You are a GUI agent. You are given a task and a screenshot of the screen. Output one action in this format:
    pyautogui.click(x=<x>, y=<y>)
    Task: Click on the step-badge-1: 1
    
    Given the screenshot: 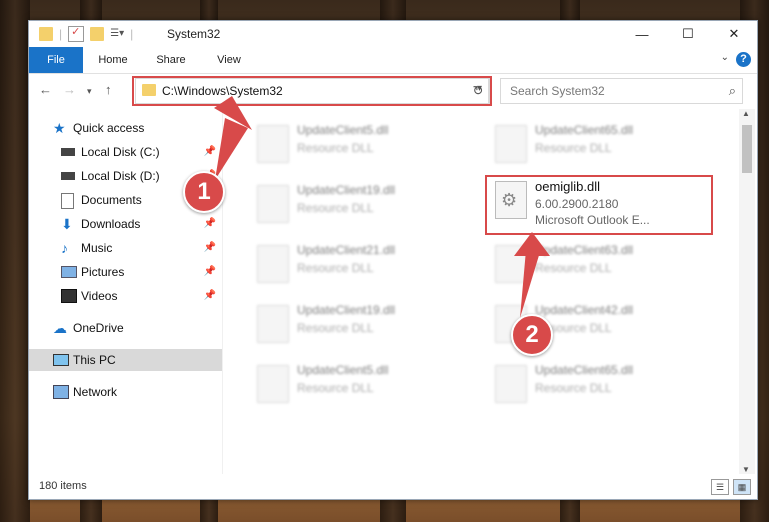 What is the action you would take?
    pyautogui.click(x=204, y=192)
    